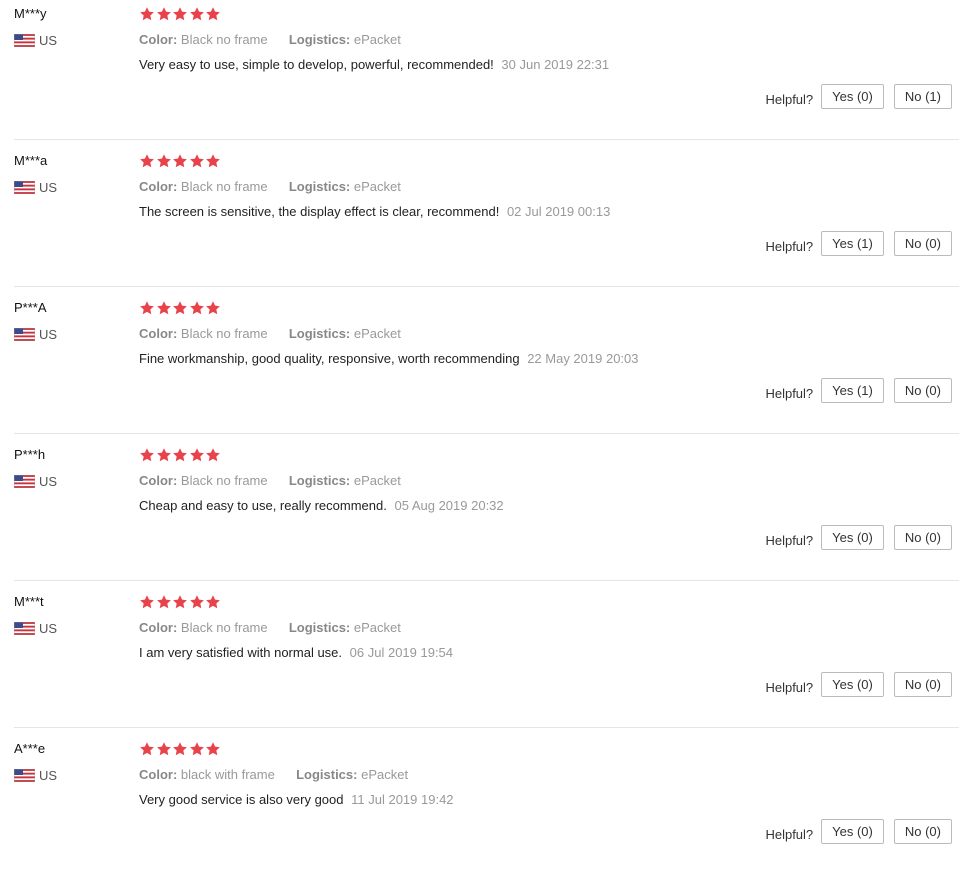 This screenshot has height=882, width=968. I want to click on review-text: I am very satisfied with normal use., so click(241, 652).